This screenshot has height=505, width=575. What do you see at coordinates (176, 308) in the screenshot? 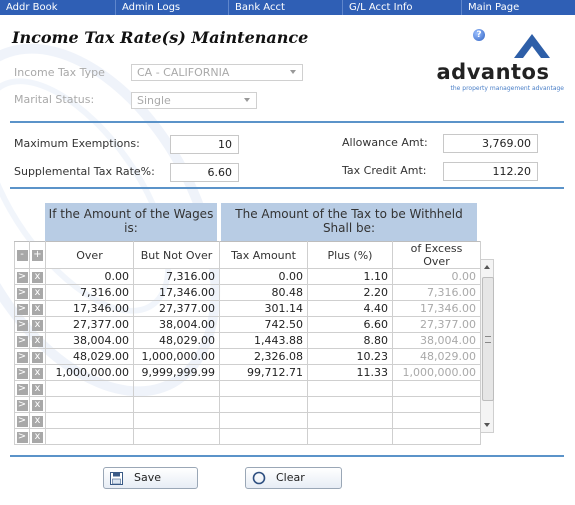
I see `cell-but-not-over: 27,377.00` at bounding box center [176, 308].